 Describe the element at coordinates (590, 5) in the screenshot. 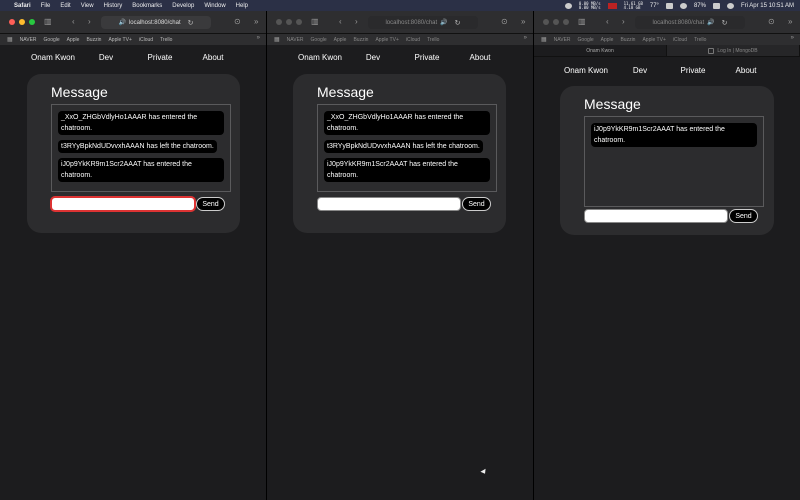

I see `network-stats: 0.00 MB/s 0.00 MB/s` at that location.